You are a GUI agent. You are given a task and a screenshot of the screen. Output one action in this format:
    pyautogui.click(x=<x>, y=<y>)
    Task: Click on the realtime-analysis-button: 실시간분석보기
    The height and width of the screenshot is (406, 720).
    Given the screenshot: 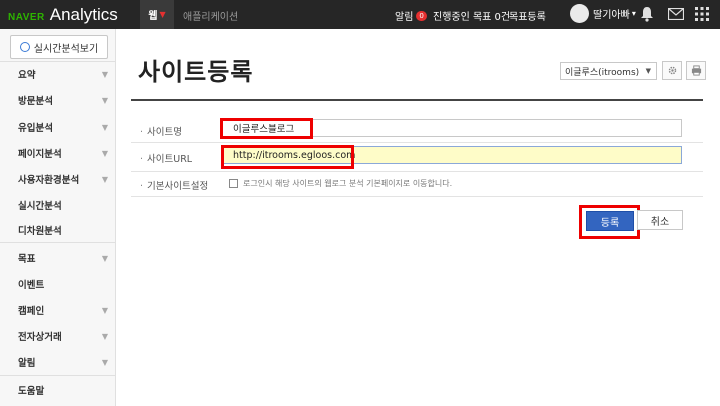 What is the action you would take?
    pyautogui.click(x=59, y=47)
    